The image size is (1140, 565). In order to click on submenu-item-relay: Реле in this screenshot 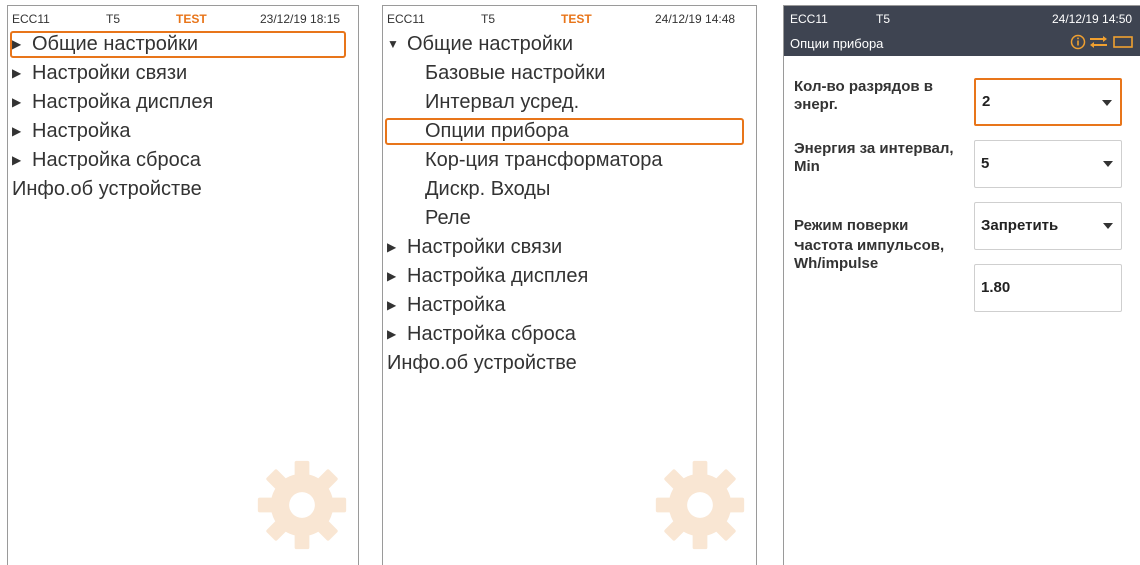, I will do `click(569, 218)`.